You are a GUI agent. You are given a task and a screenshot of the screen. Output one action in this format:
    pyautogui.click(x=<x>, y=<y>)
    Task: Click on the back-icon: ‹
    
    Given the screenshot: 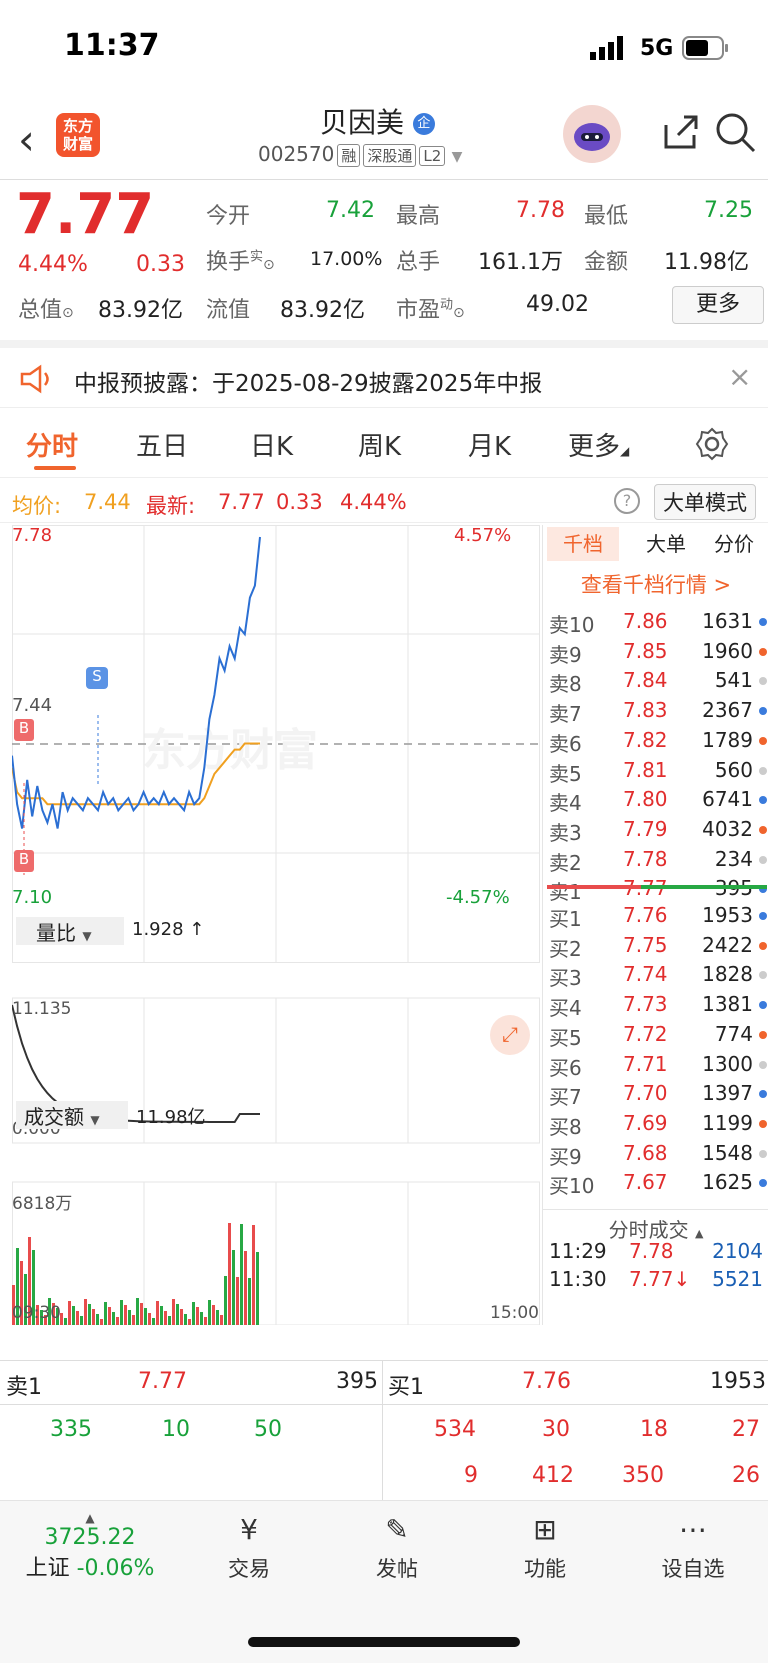 What is the action you would take?
    pyautogui.click(x=26, y=139)
    